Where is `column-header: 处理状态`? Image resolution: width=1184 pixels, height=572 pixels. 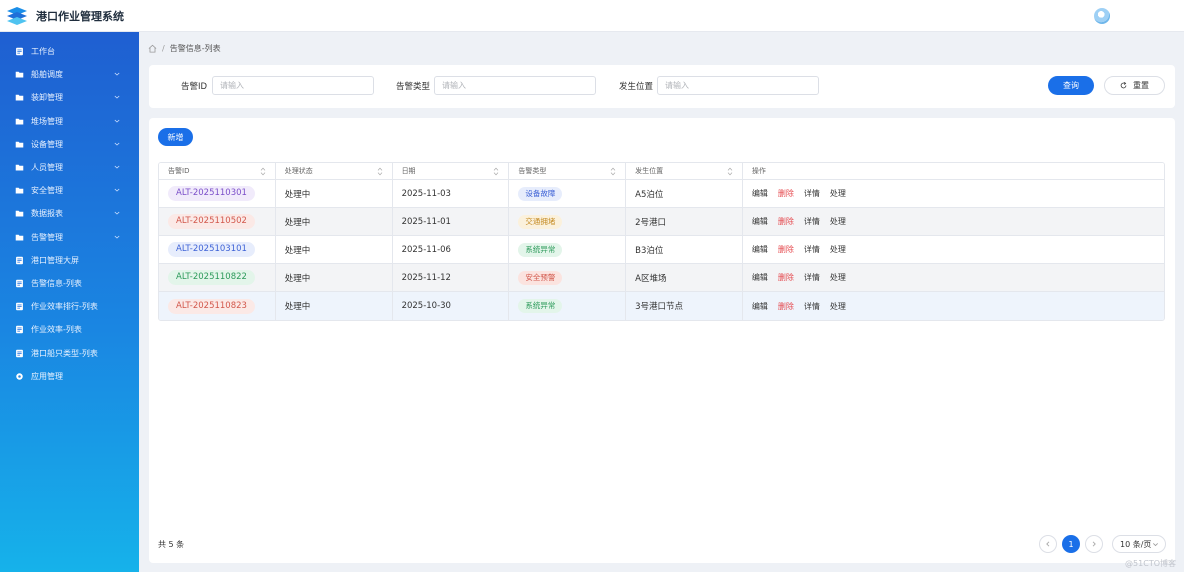 column-header: 处理状态 is located at coordinates (334, 171).